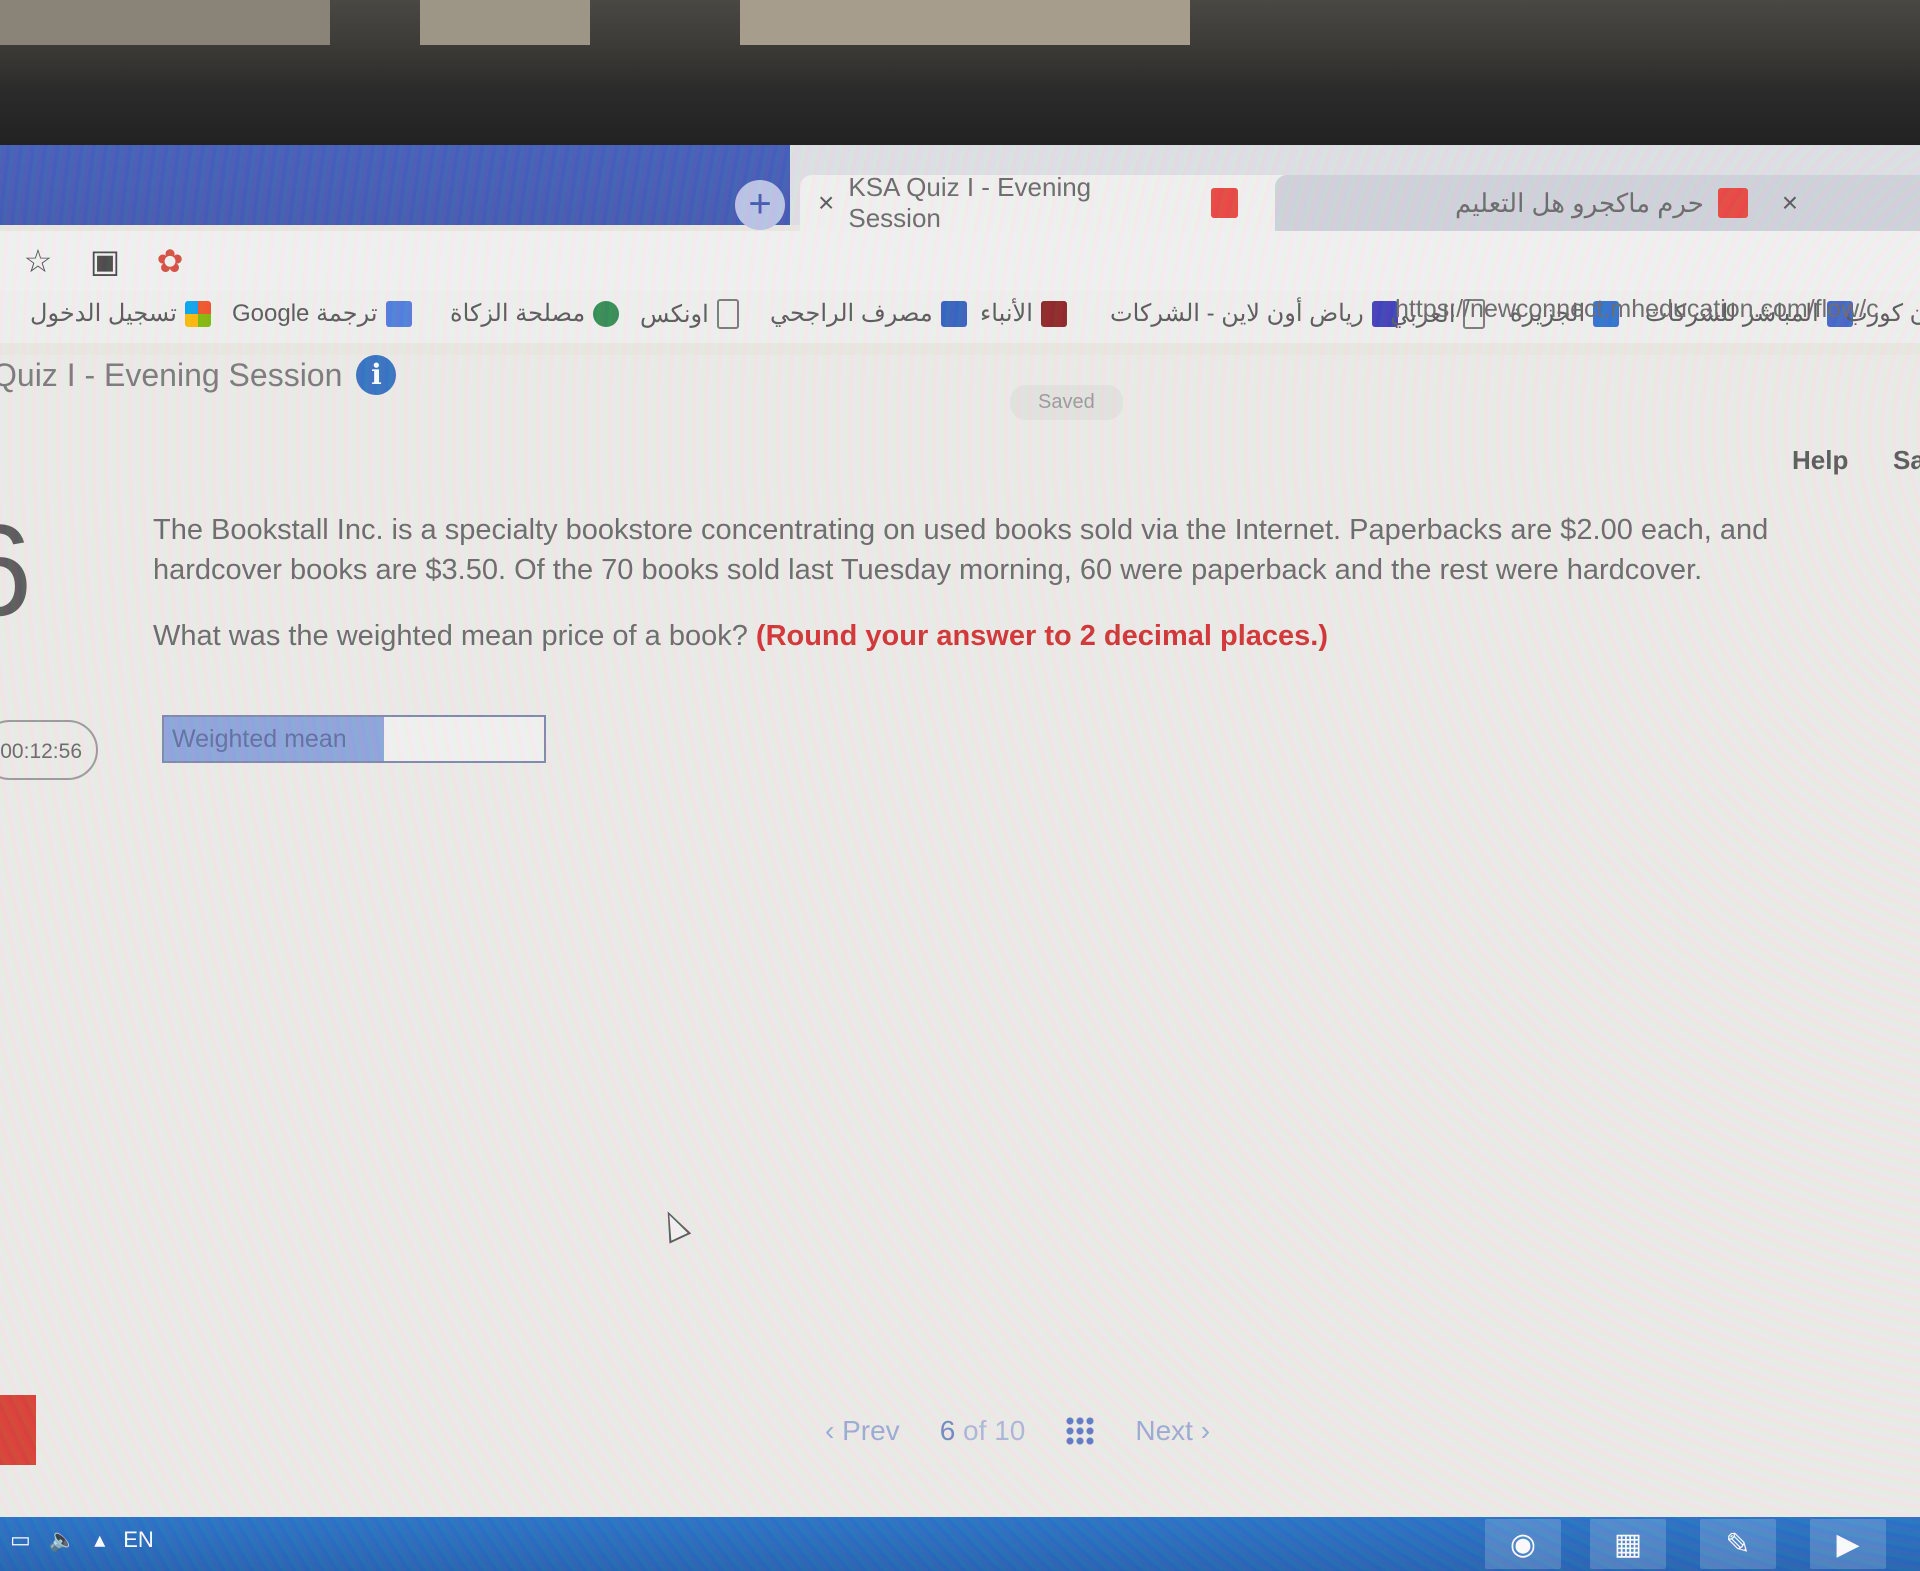 This screenshot has height=1571, width=1920. Describe the element at coordinates (82, 1540) in the screenshot. I see `tray-icons: ▭ 🔈 ▴ EN` at that location.